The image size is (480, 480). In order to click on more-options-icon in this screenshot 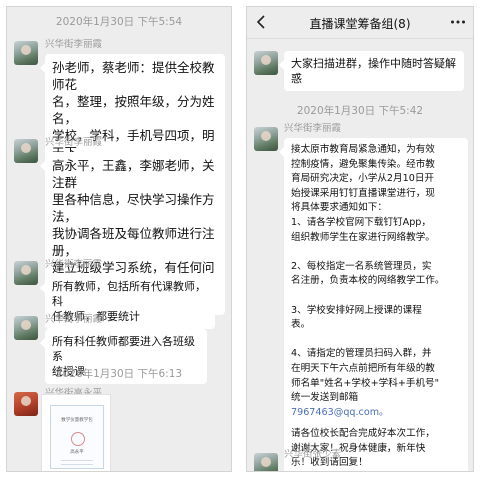, I will do `click(458, 22)`.